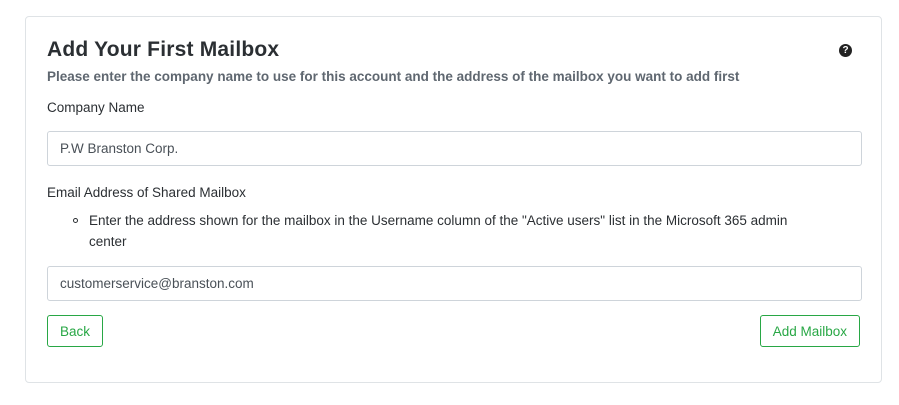 The image size is (899, 405). Describe the element at coordinates (163, 49) in the screenshot. I see `page-title: Add Your First Mailbox` at that location.